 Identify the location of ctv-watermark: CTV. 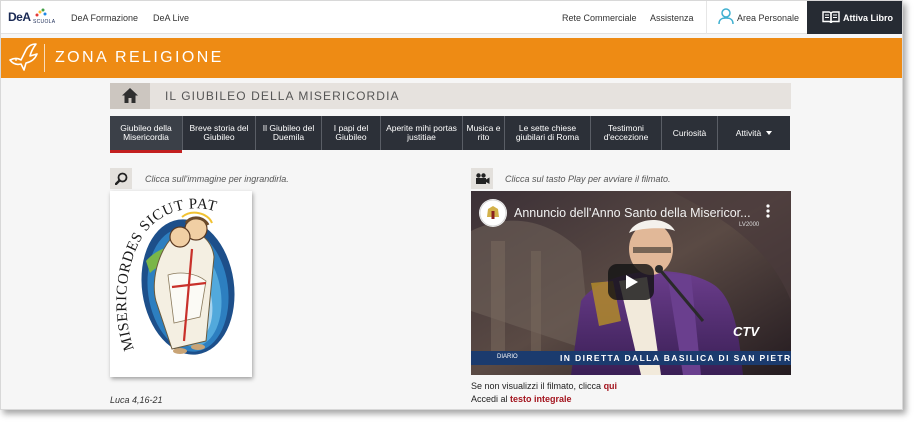
(746, 331).